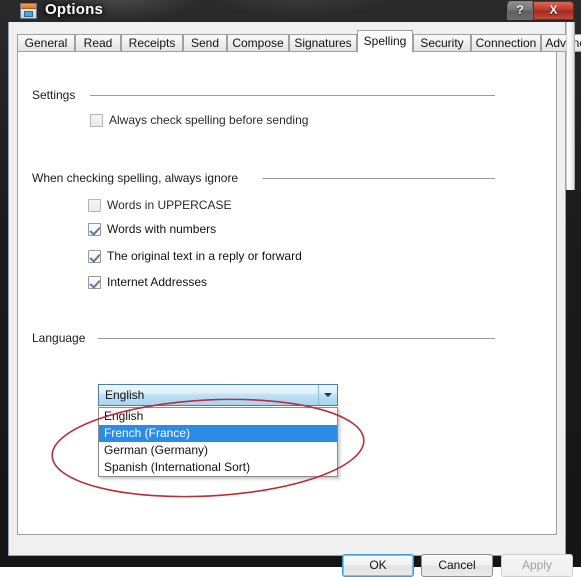  Describe the element at coordinates (385, 41) in the screenshot. I see `tab-spelling: Spelling` at that location.